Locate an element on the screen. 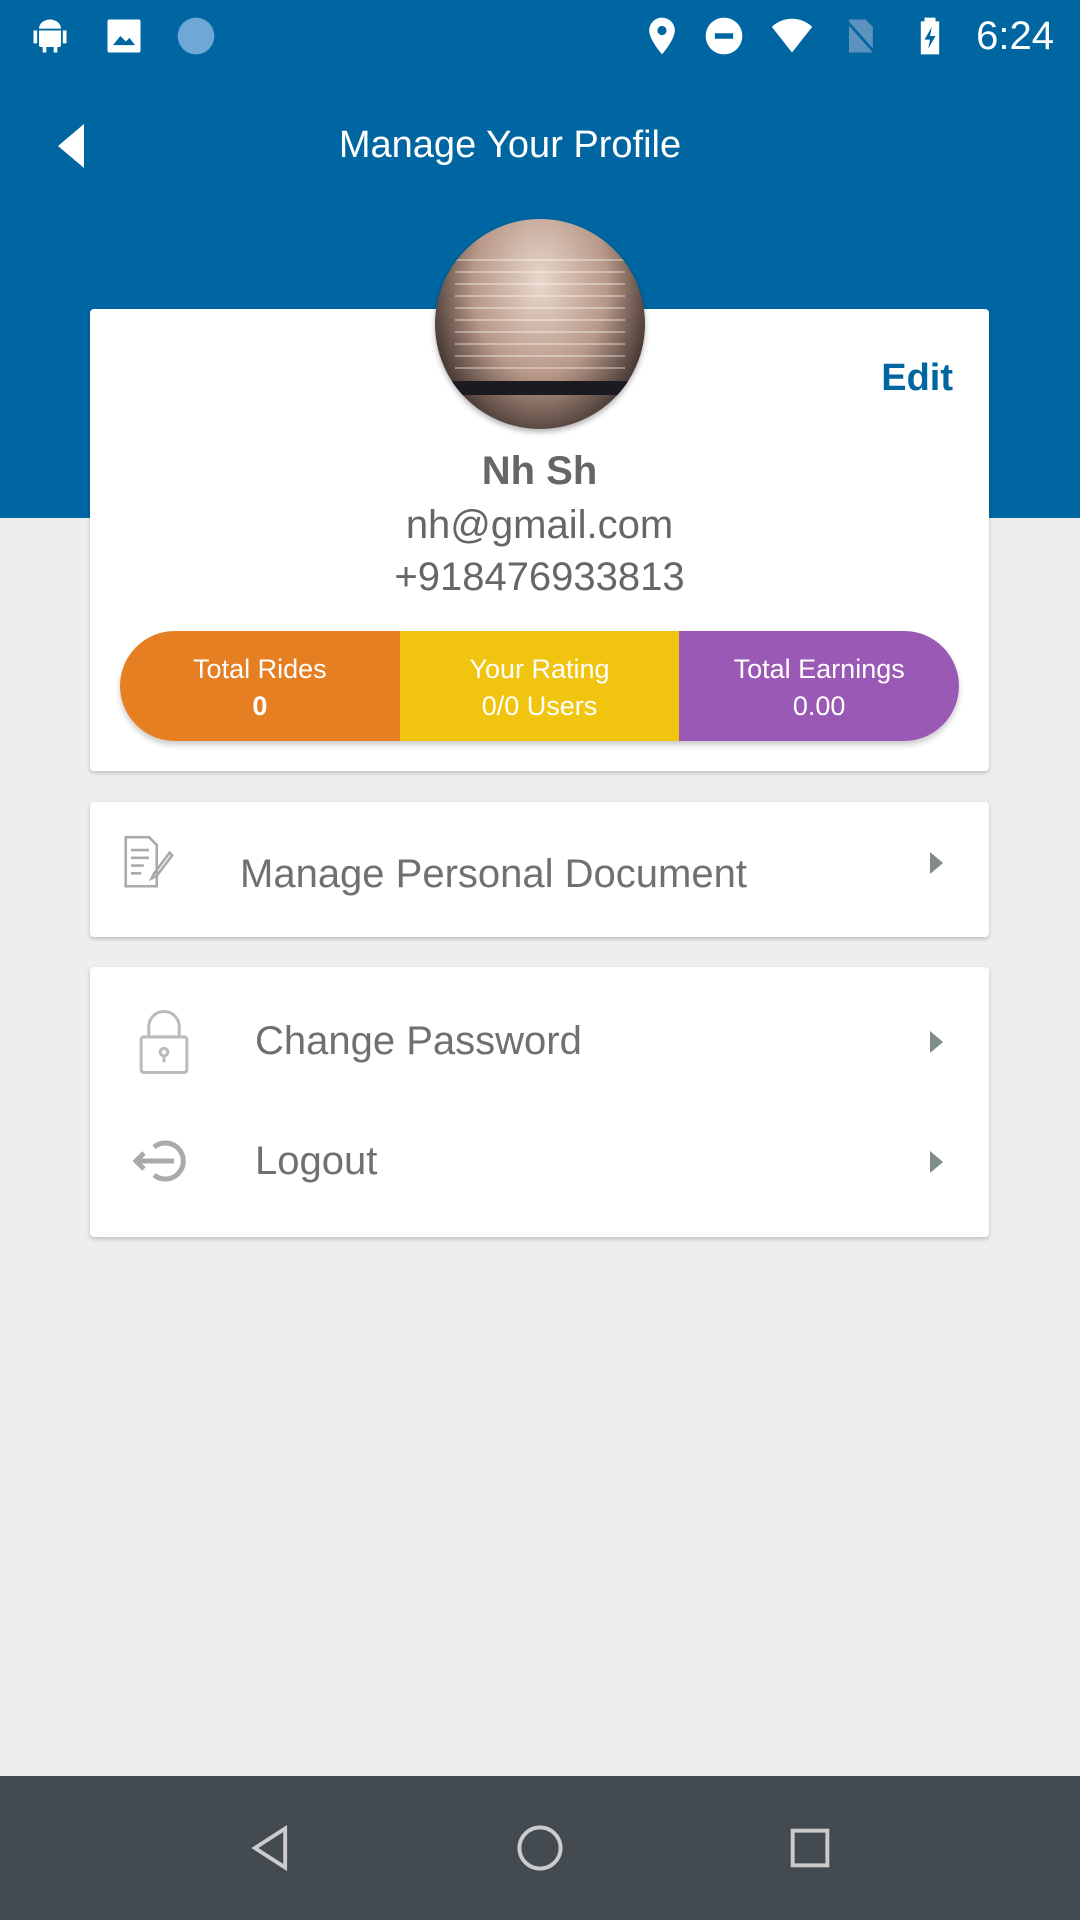 The image size is (1080, 1920). status-bar: 6:24 is located at coordinates (540, 38).